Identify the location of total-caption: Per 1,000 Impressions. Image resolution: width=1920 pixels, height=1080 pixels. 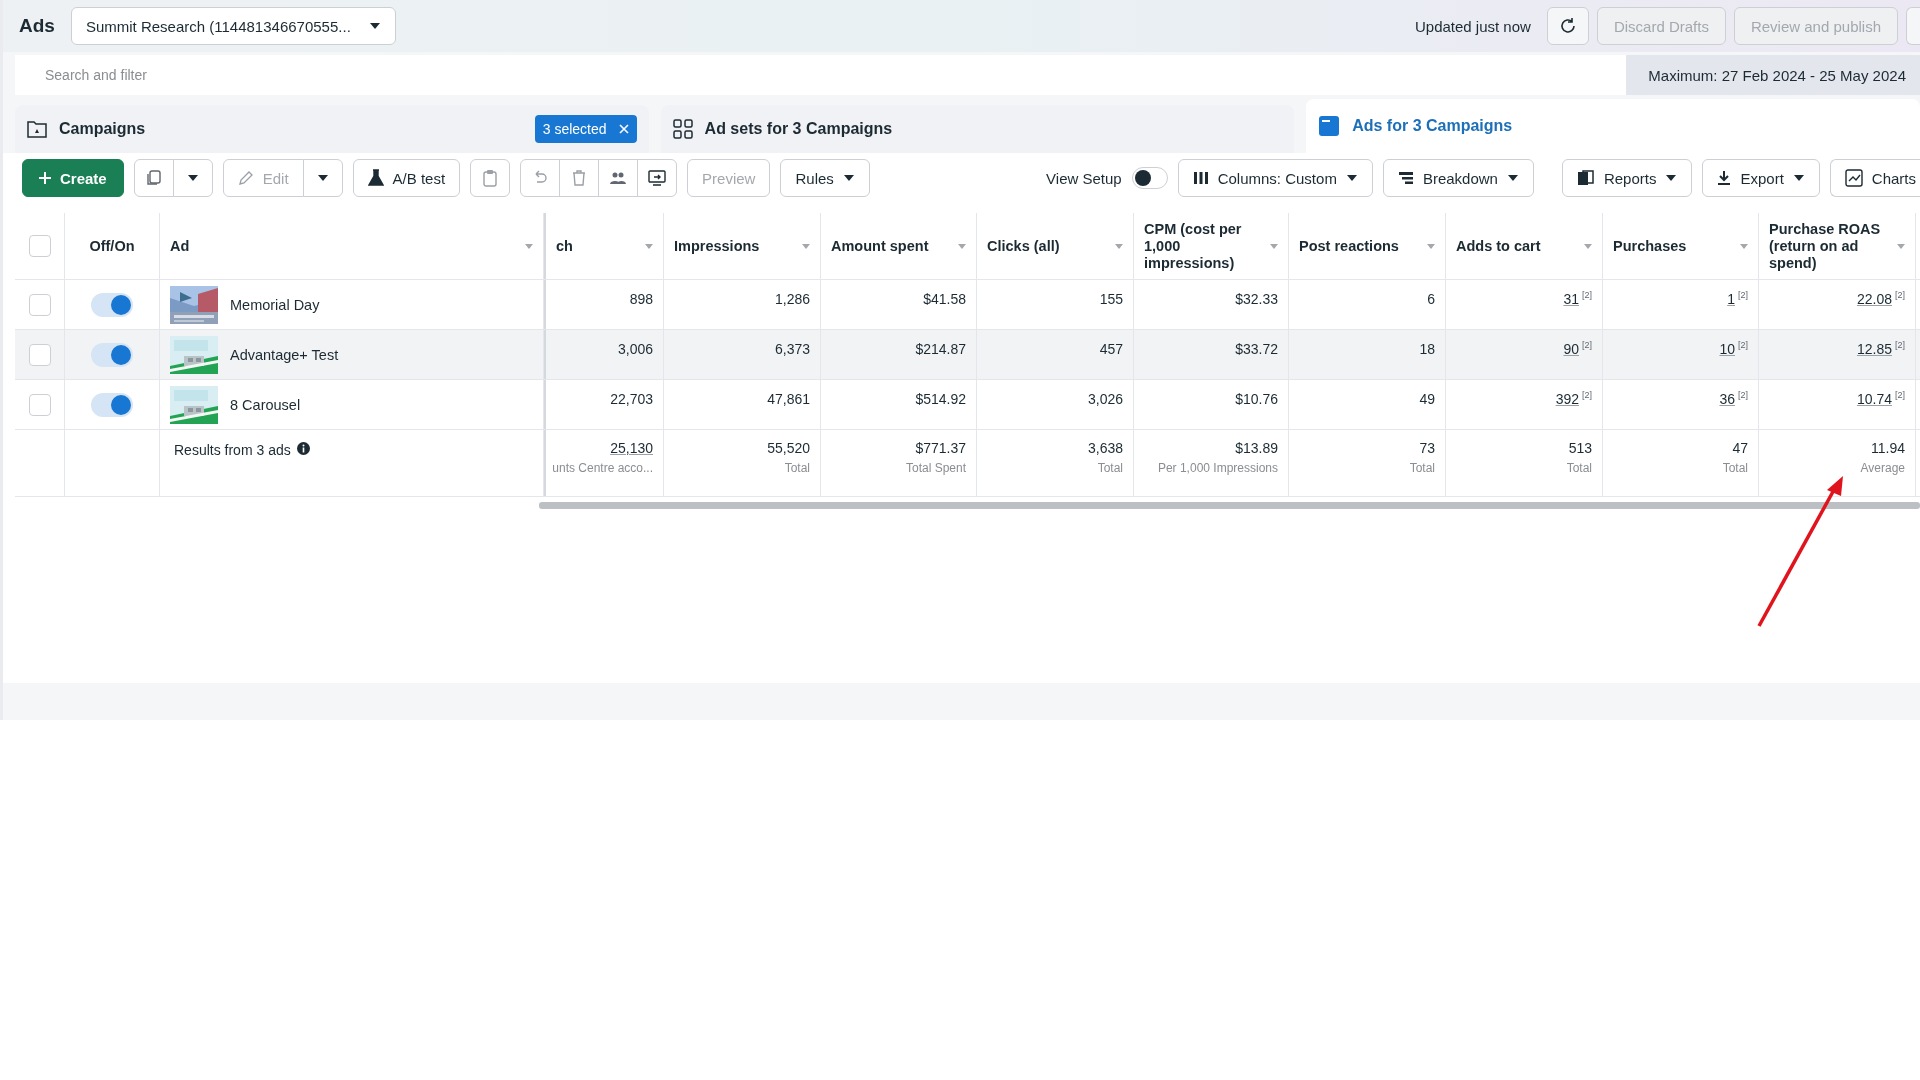
(1217, 468).